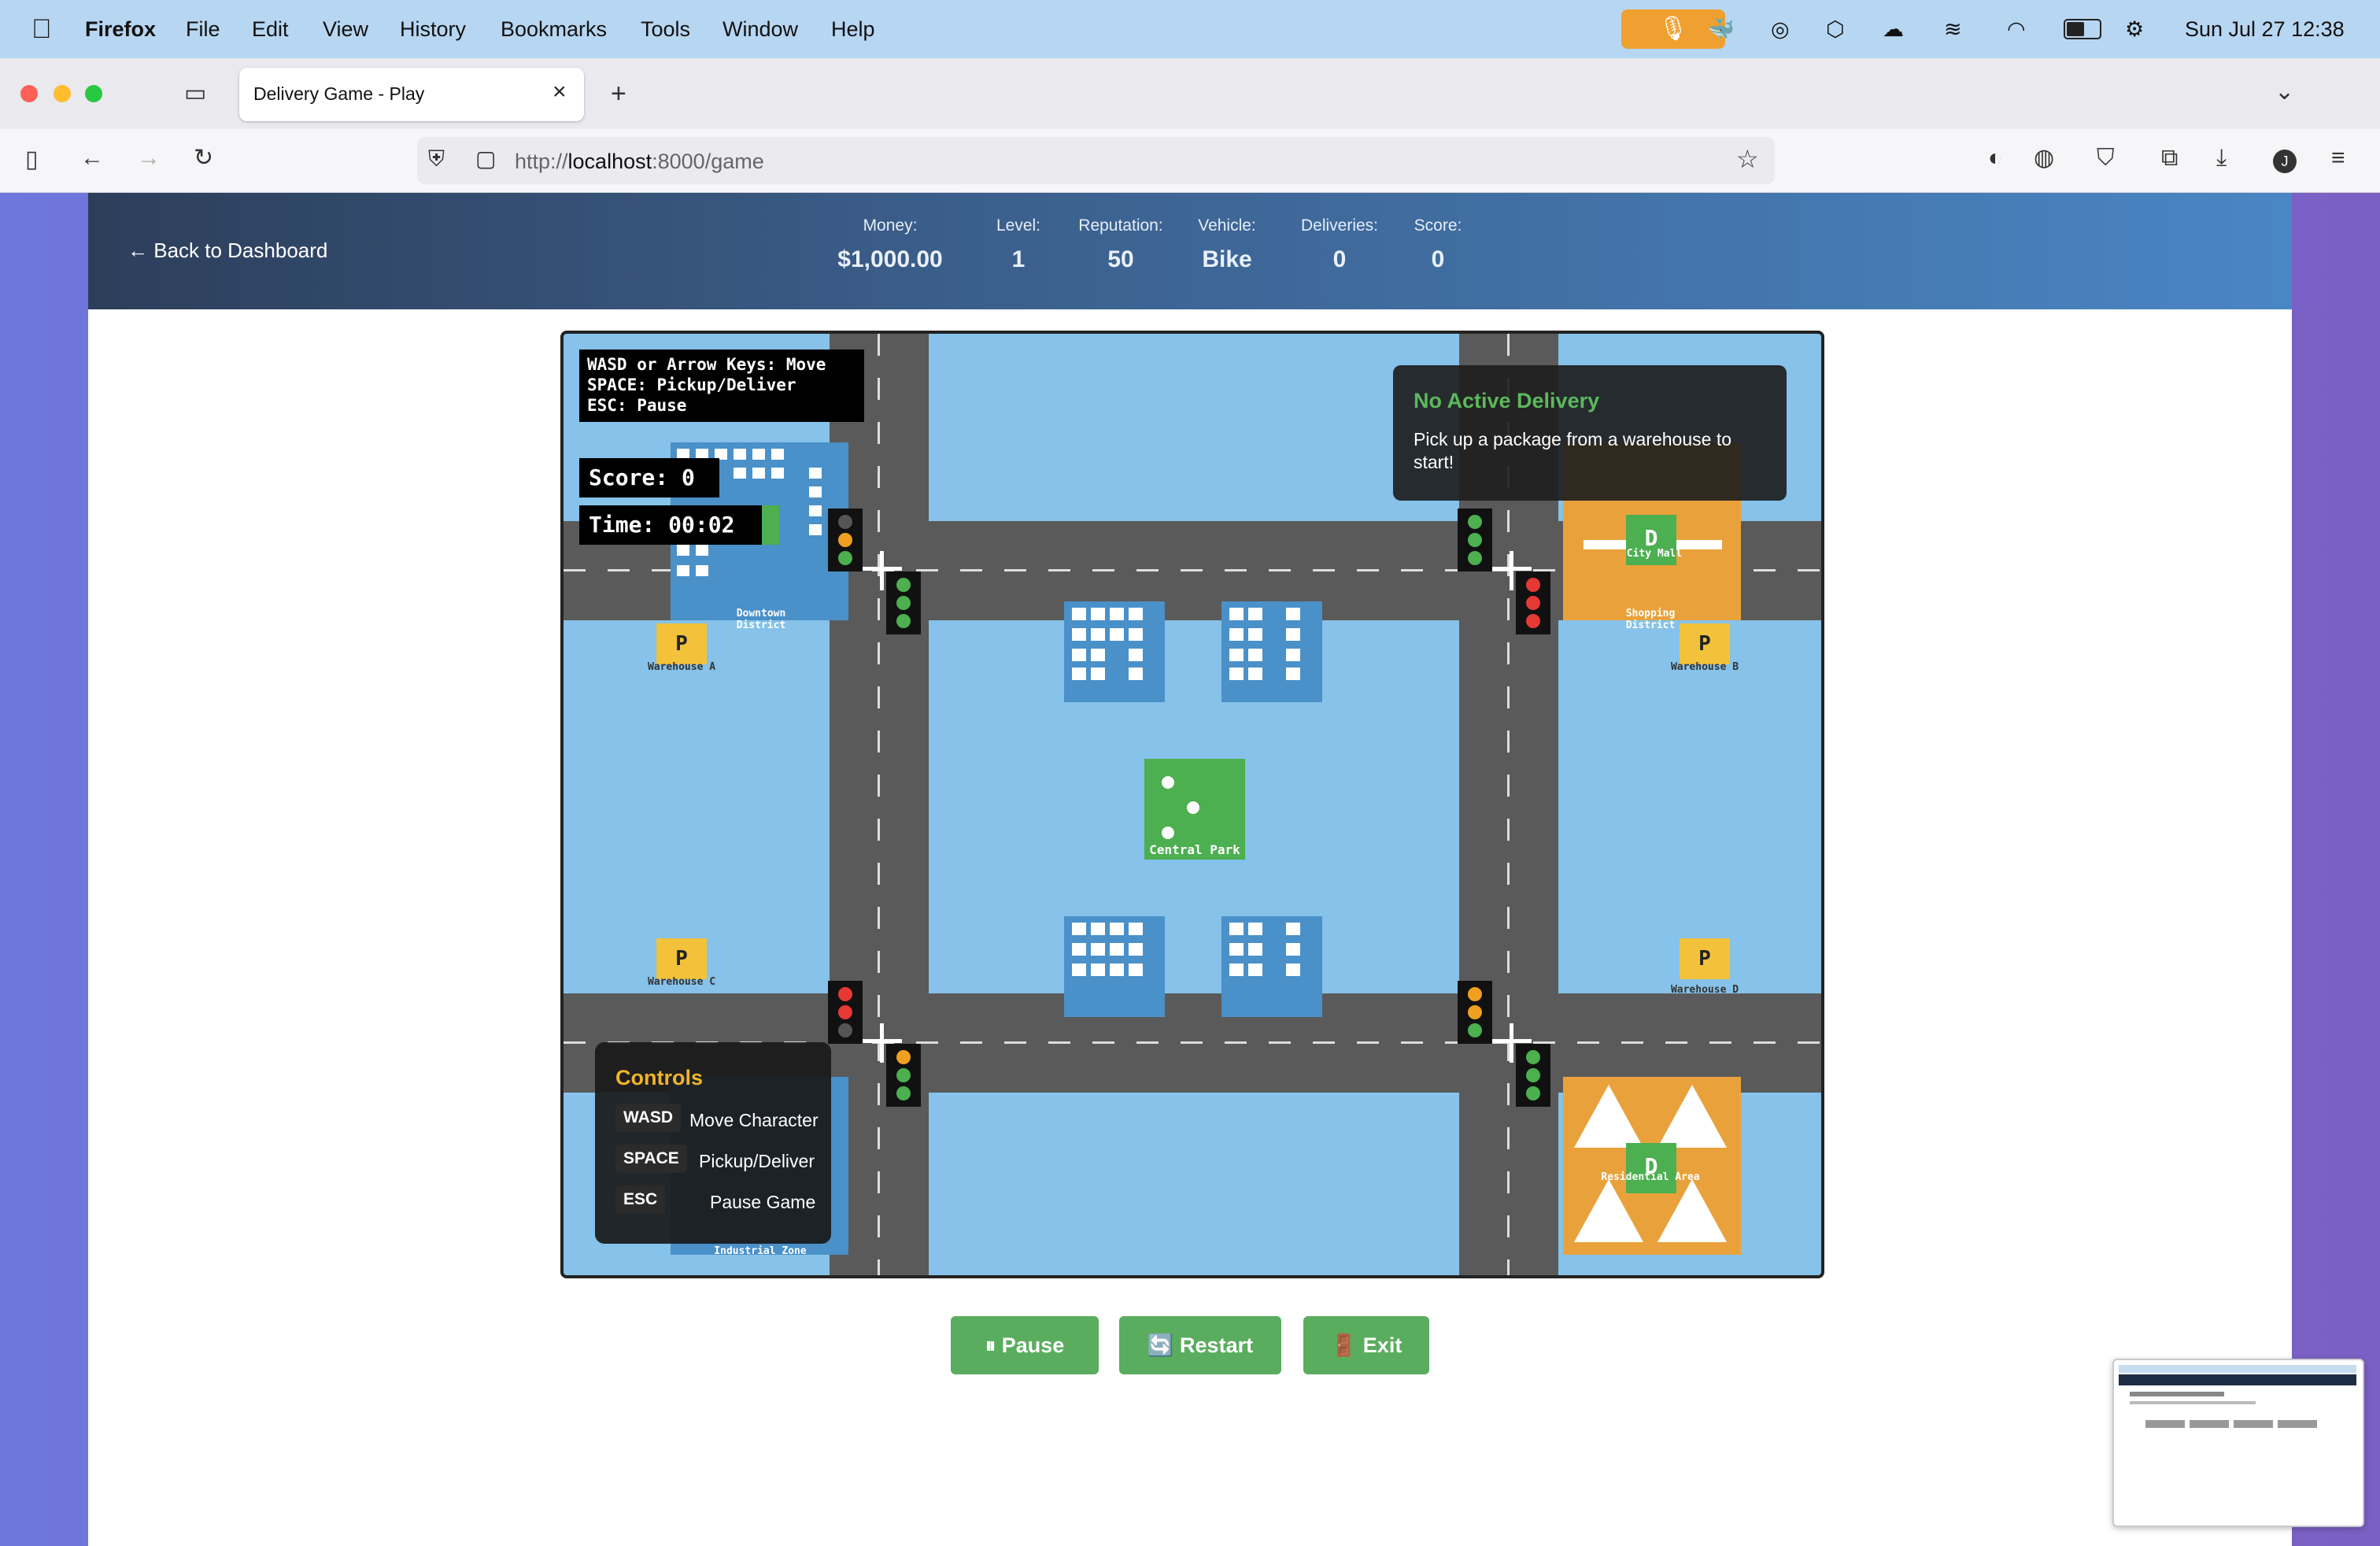 The image size is (2380, 1546). What do you see at coordinates (1650, 1177) in the screenshot?
I see `residential-area-label: Residential Area` at bounding box center [1650, 1177].